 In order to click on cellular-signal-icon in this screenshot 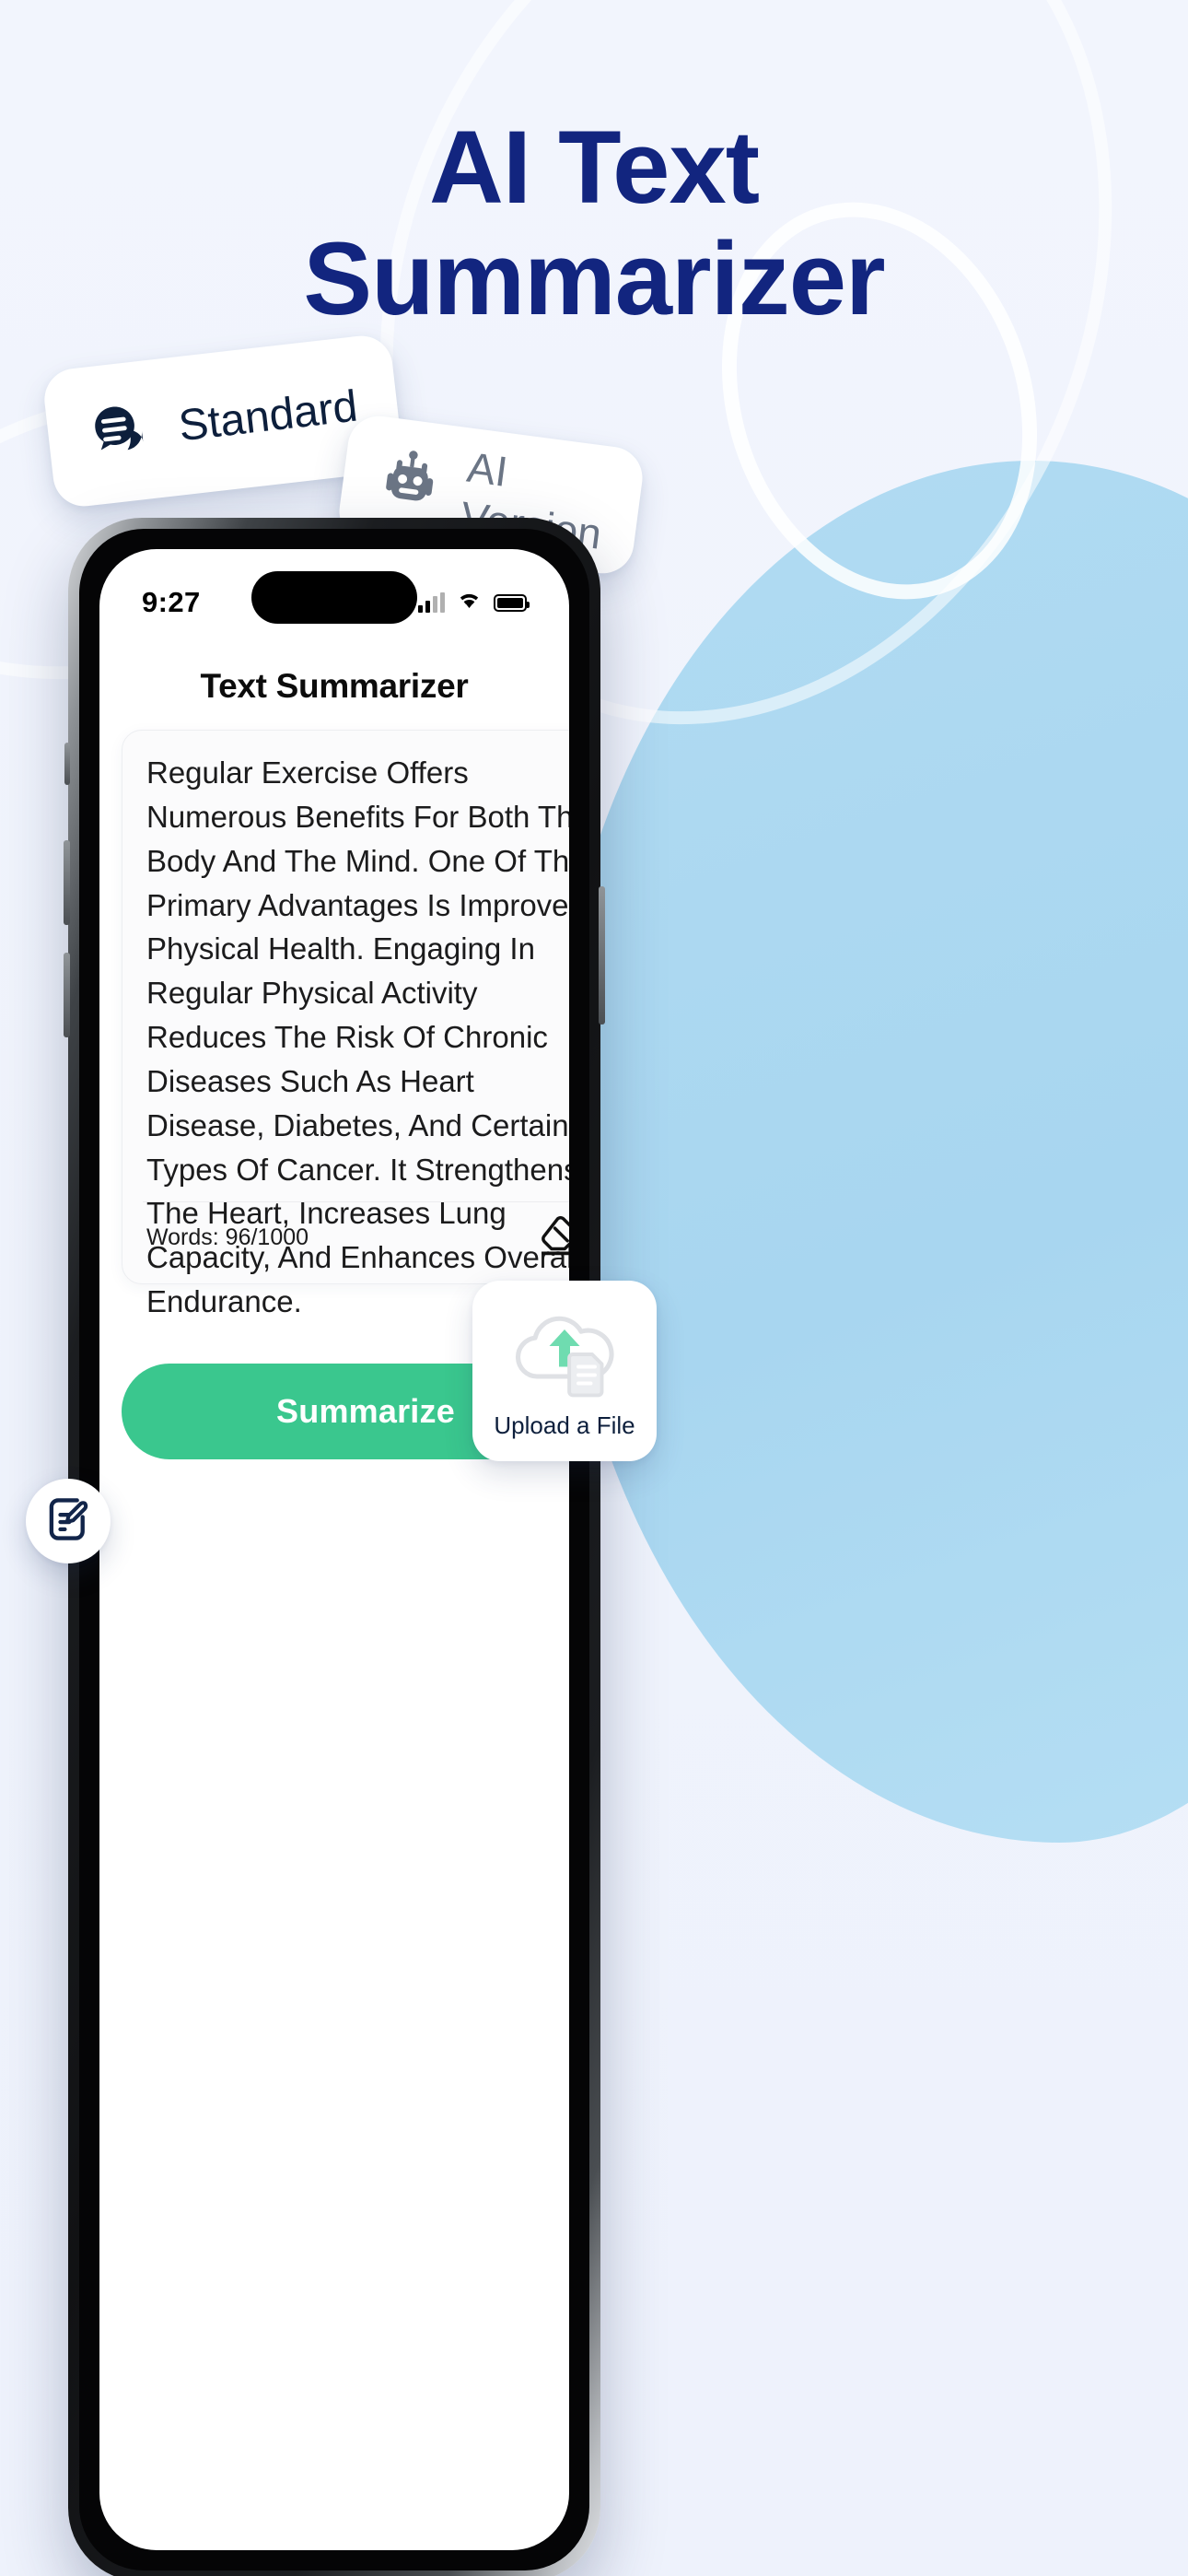, I will do `click(431, 603)`.